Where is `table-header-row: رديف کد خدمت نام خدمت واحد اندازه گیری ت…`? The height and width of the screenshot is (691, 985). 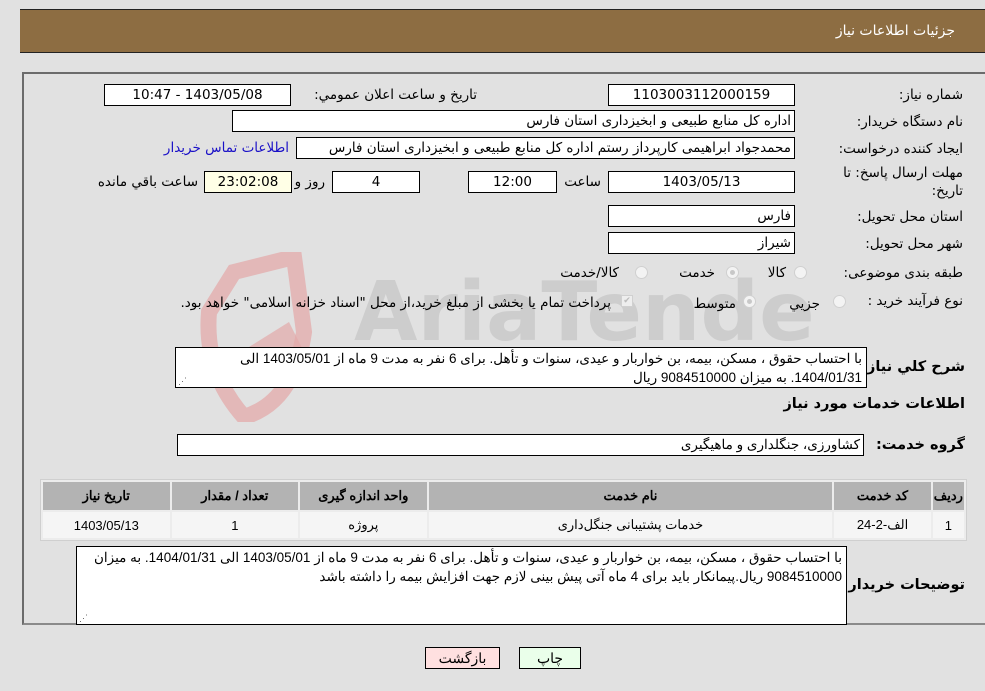 table-header-row: رديف کد خدمت نام خدمت واحد اندازه گیری ت… is located at coordinates (503, 496).